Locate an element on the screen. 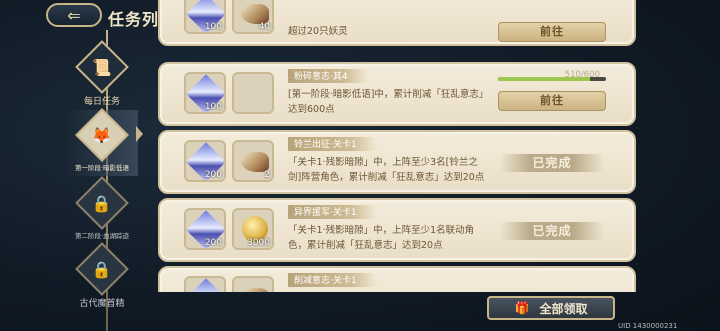 The height and width of the screenshot is (331, 720). back-button: ⇐ is located at coordinates (74, 15).